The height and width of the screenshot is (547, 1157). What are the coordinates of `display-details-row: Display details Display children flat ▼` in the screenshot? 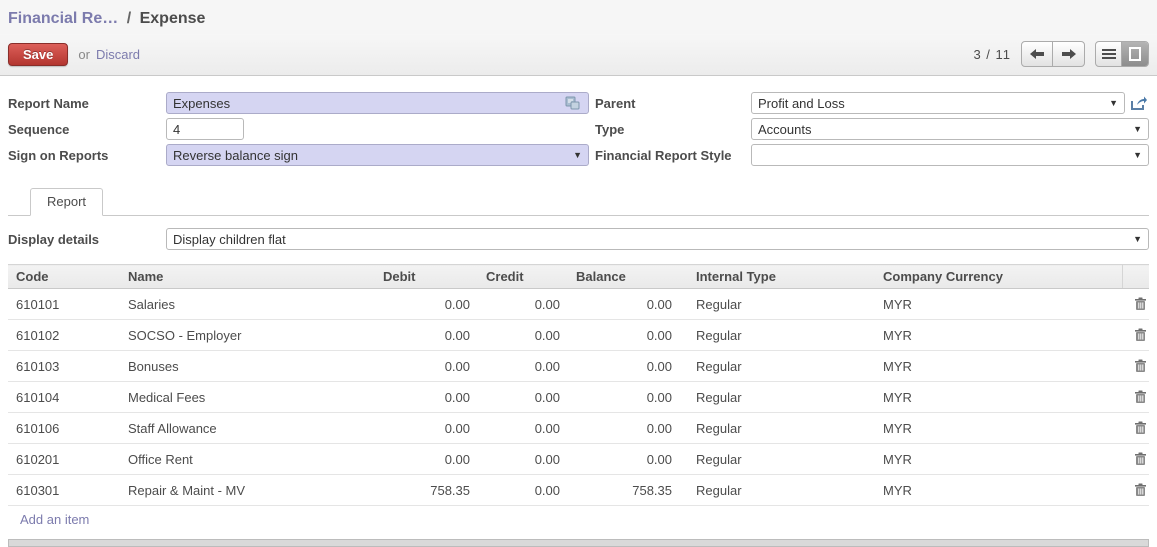 It's located at (578, 239).